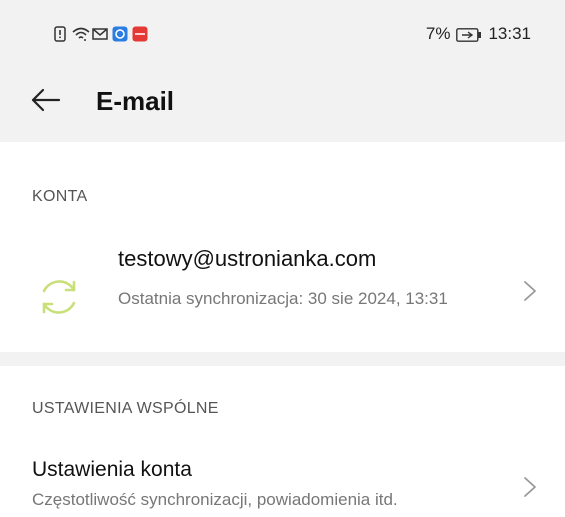 Image resolution: width=565 pixels, height=517 pixels. Describe the element at coordinates (140, 34) in the screenshot. I see `app-red-icon` at that location.